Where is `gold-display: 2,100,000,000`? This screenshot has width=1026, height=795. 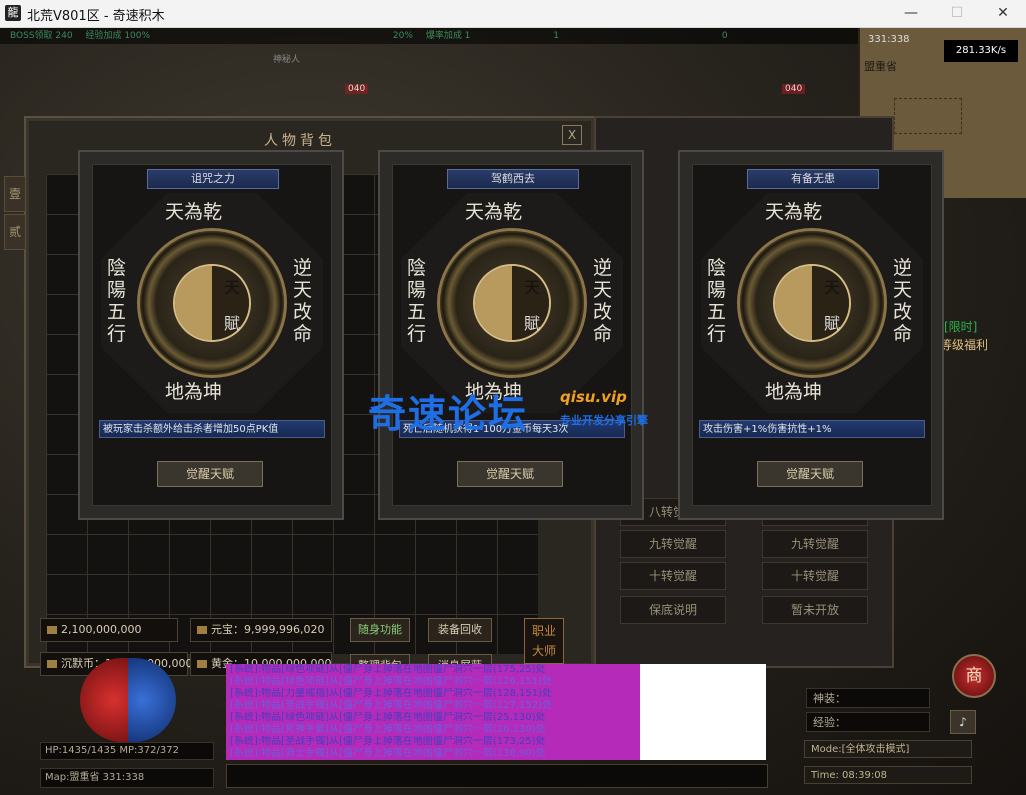 gold-display: 2,100,000,000 is located at coordinates (109, 630).